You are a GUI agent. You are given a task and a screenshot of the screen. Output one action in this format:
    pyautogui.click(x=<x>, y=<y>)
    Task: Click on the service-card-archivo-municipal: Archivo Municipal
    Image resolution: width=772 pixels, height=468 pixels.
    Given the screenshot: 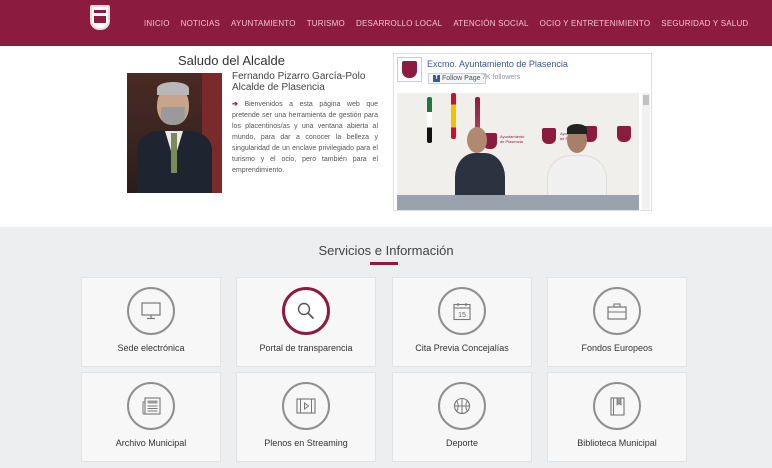 What is the action you would take?
    pyautogui.click(x=151, y=417)
    